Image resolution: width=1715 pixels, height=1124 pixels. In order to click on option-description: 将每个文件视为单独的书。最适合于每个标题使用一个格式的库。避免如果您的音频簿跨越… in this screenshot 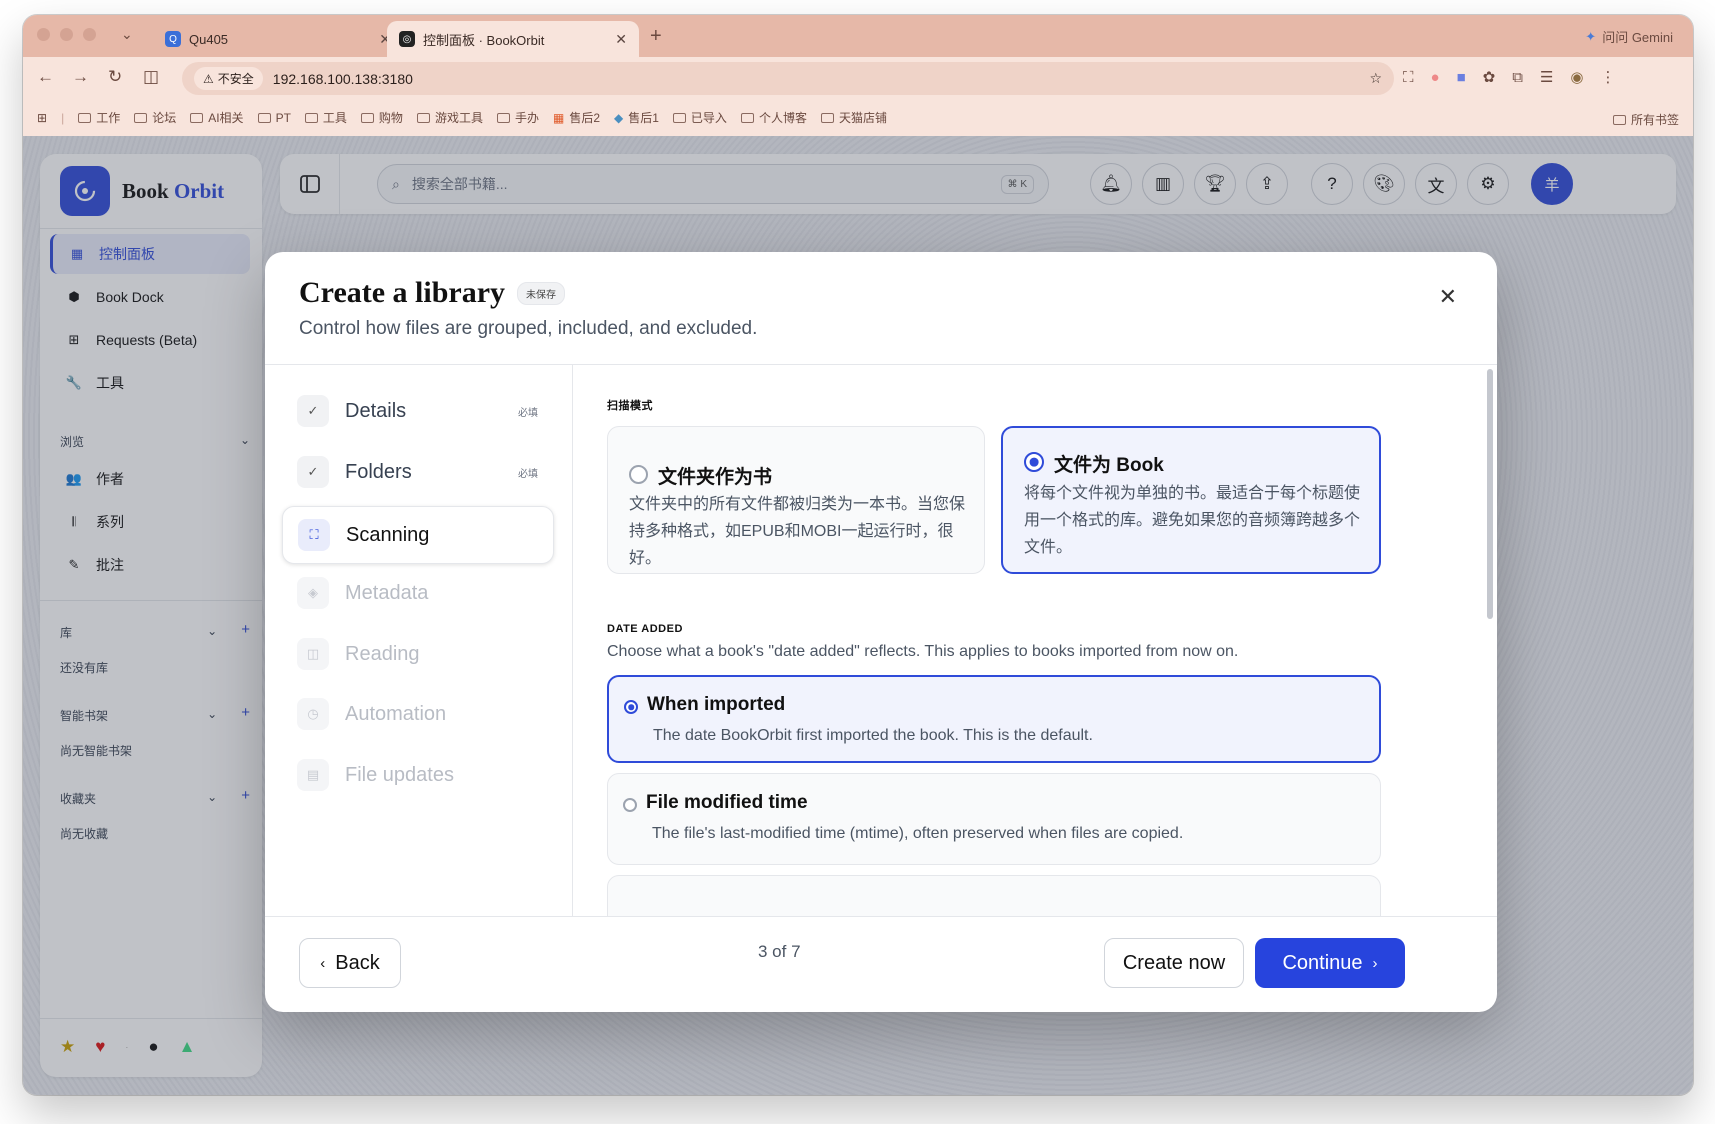, I will do `click(1192, 520)`.